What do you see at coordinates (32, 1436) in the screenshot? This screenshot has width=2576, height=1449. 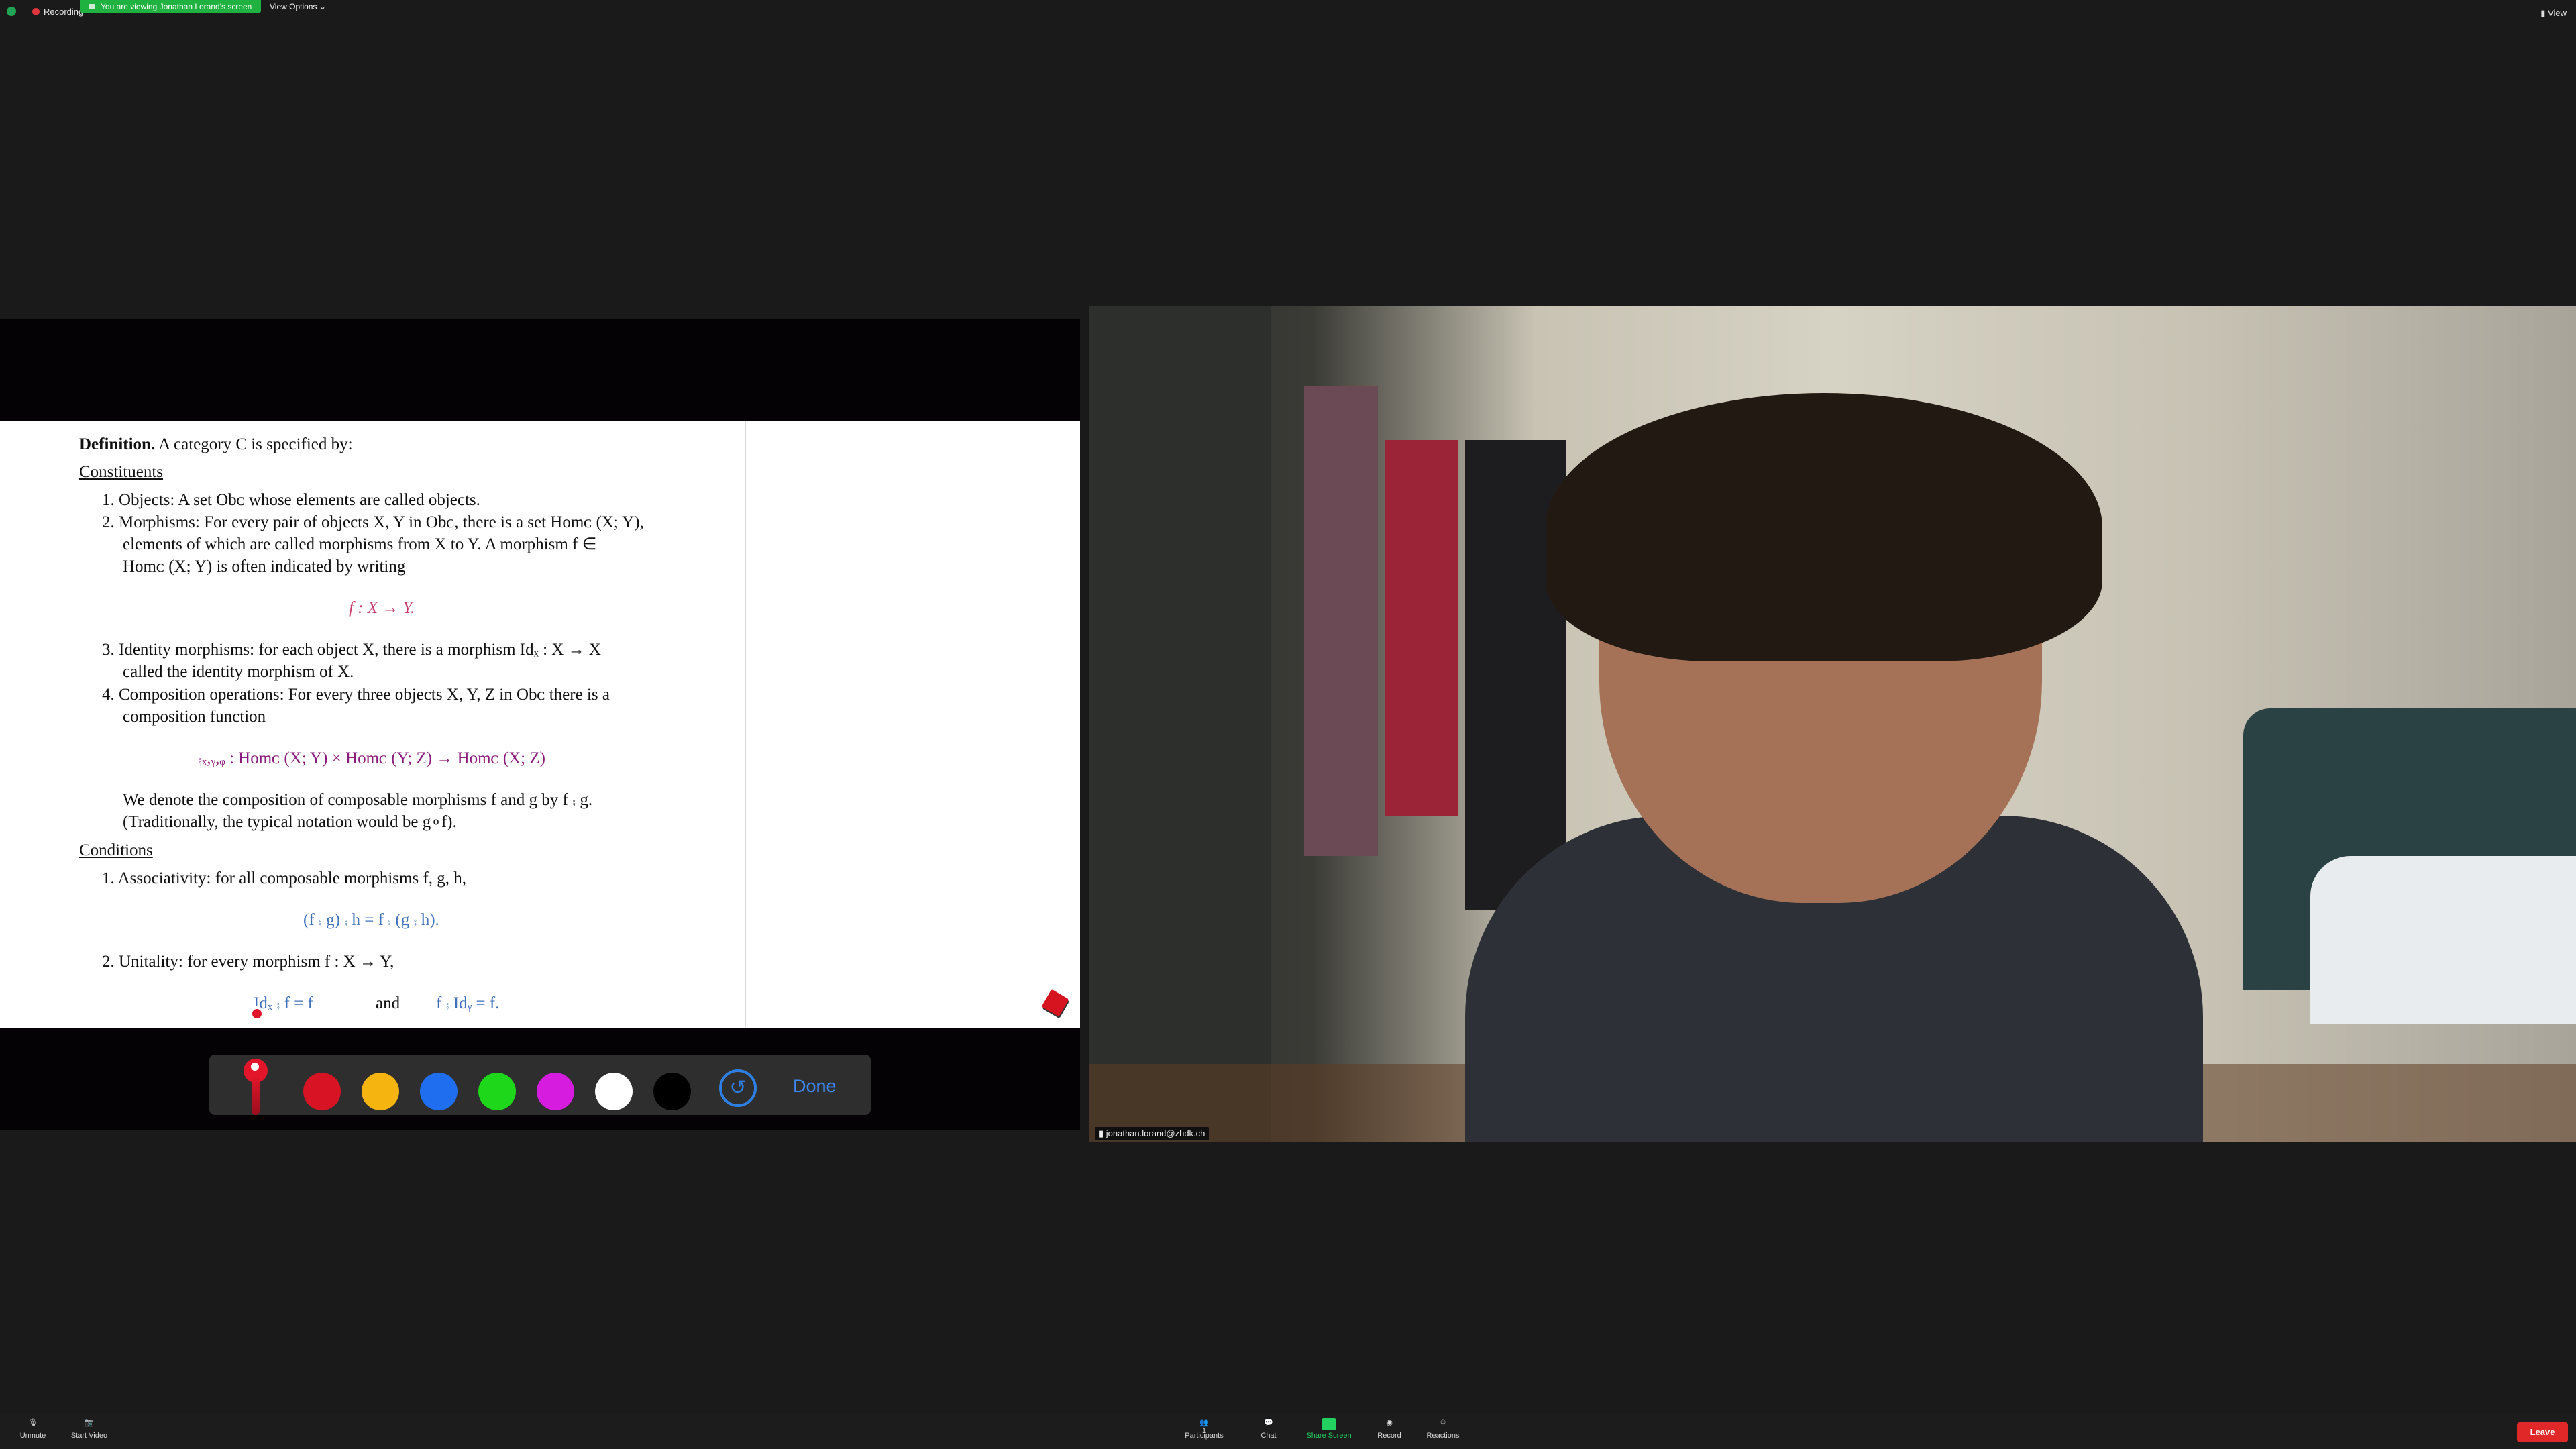 I see `unmute-label: Unmute` at bounding box center [32, 1436].